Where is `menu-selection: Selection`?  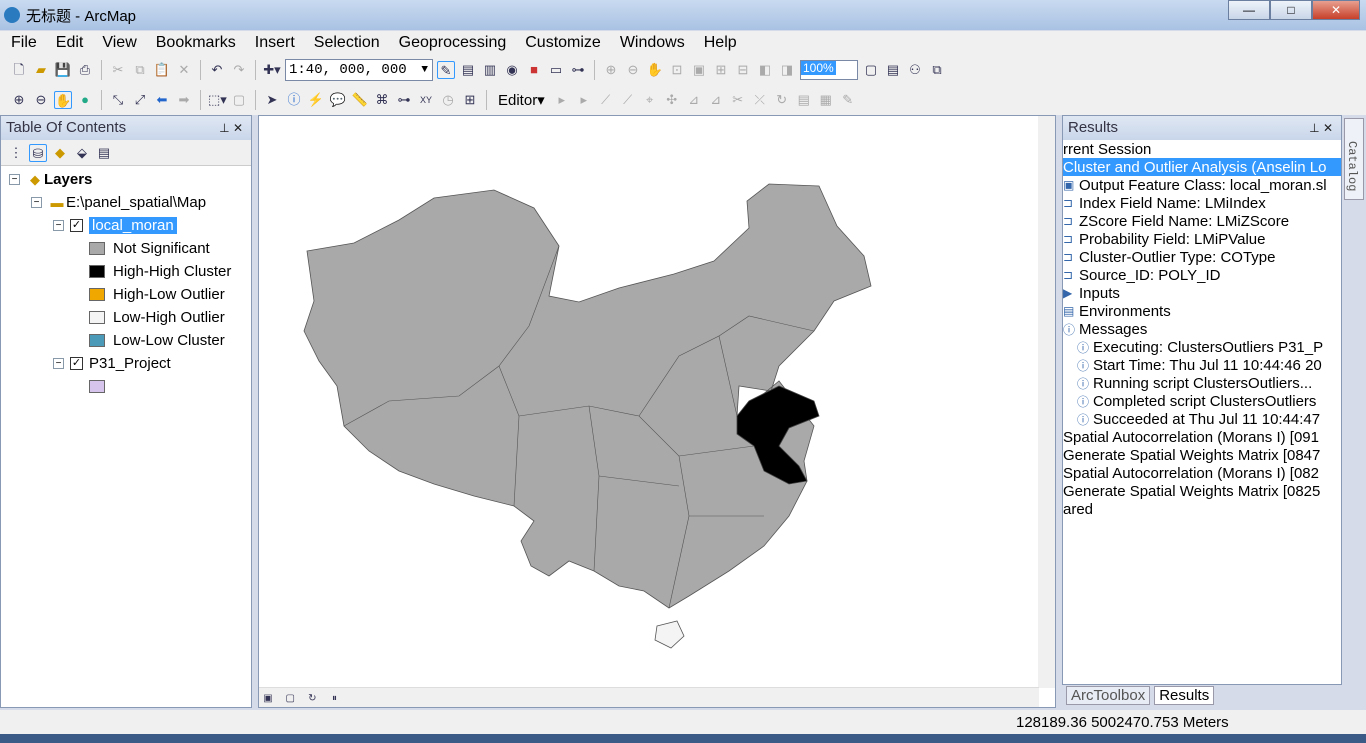 menu-selection: Selection is located at coordinates (345, 43).